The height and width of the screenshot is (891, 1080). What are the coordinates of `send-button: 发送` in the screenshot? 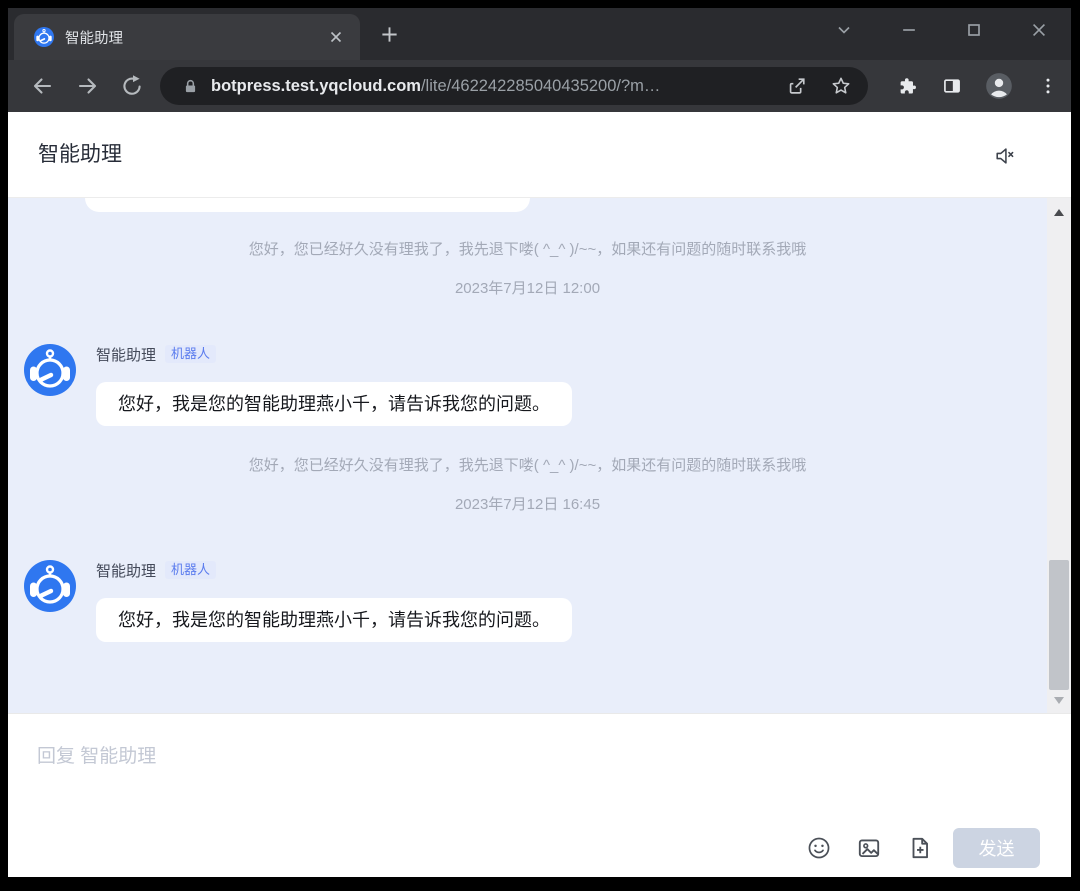 It's located at (996, 848).